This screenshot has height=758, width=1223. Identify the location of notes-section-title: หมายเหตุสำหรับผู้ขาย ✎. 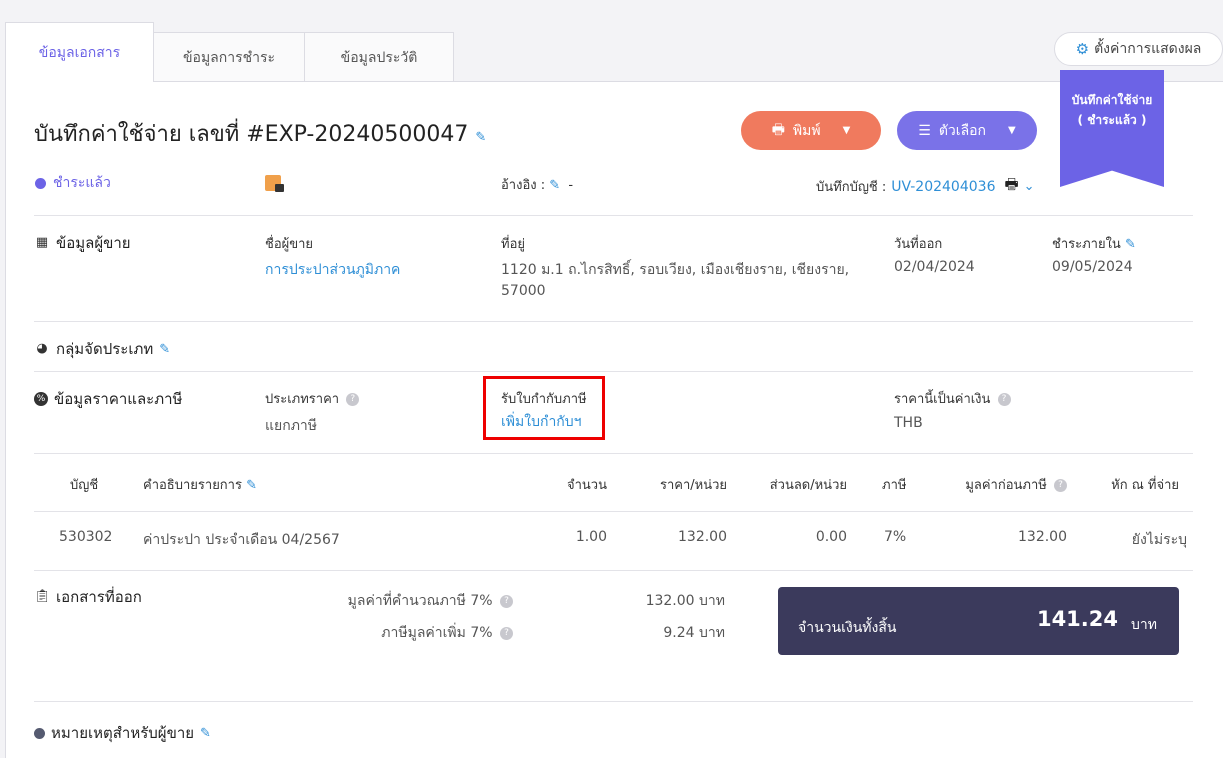
(122, 733).